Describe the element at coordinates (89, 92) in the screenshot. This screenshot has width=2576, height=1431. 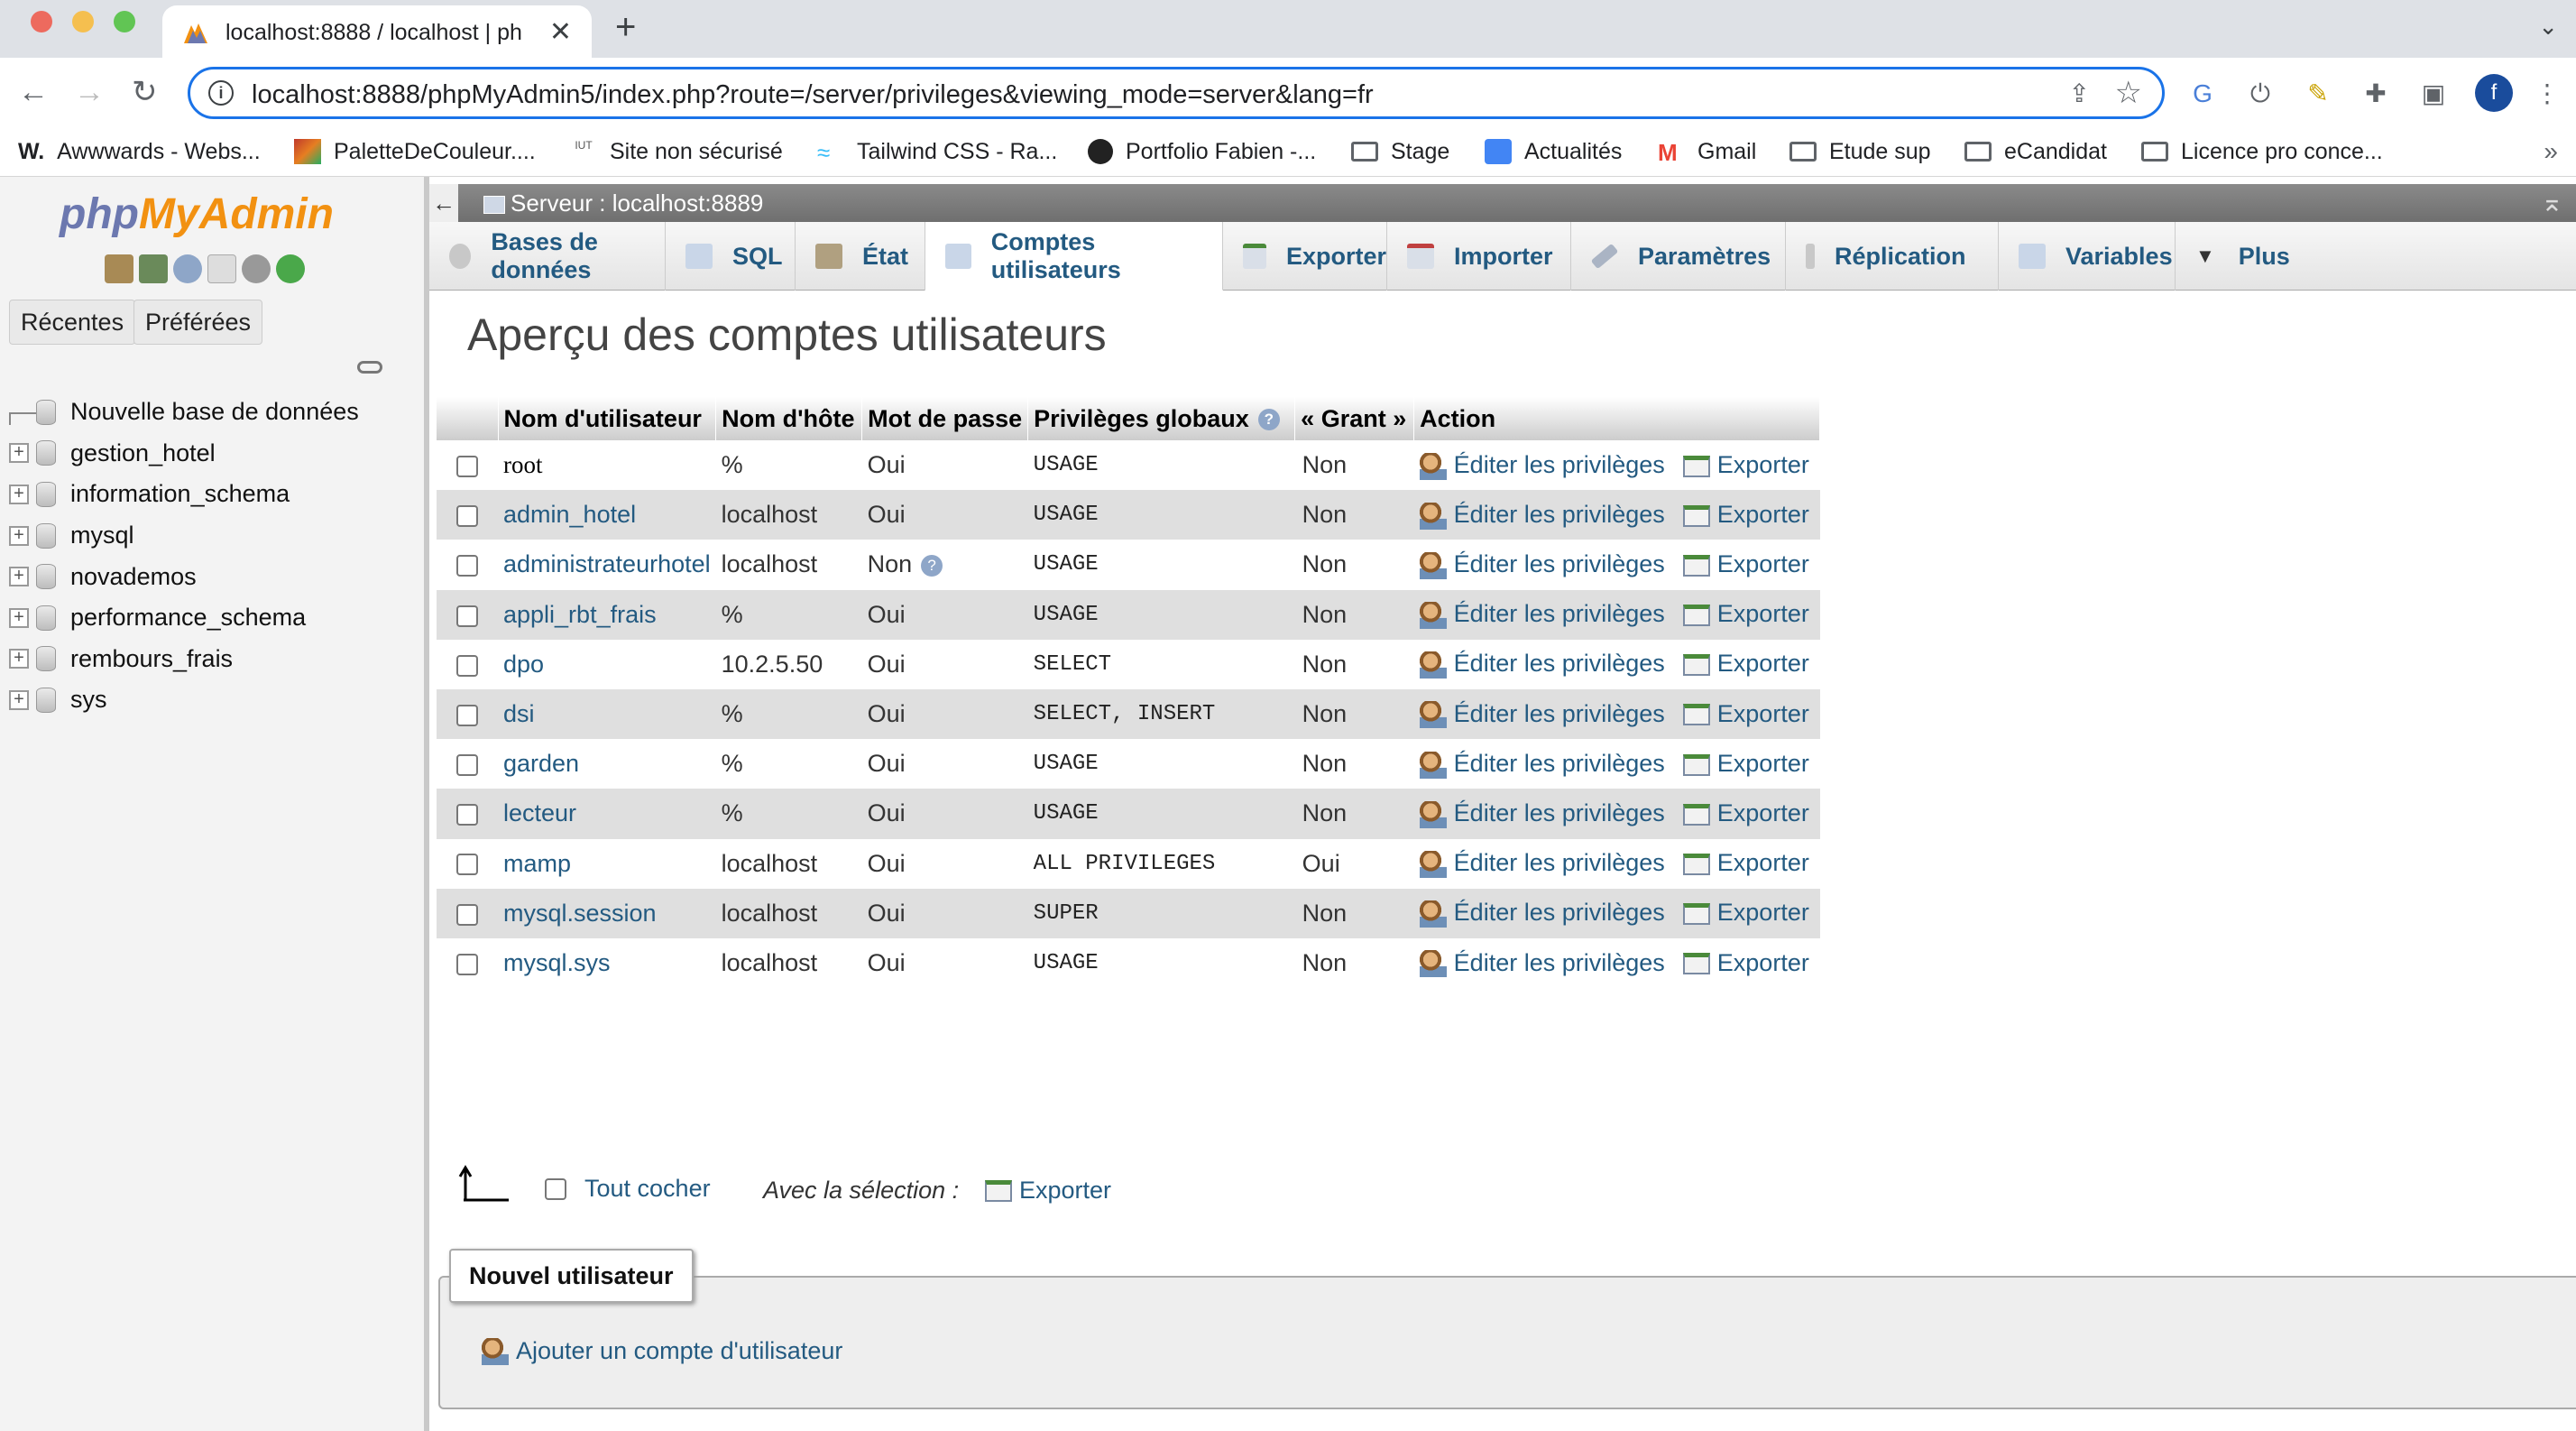
I see `forward-arrow-icon: →` at that location.